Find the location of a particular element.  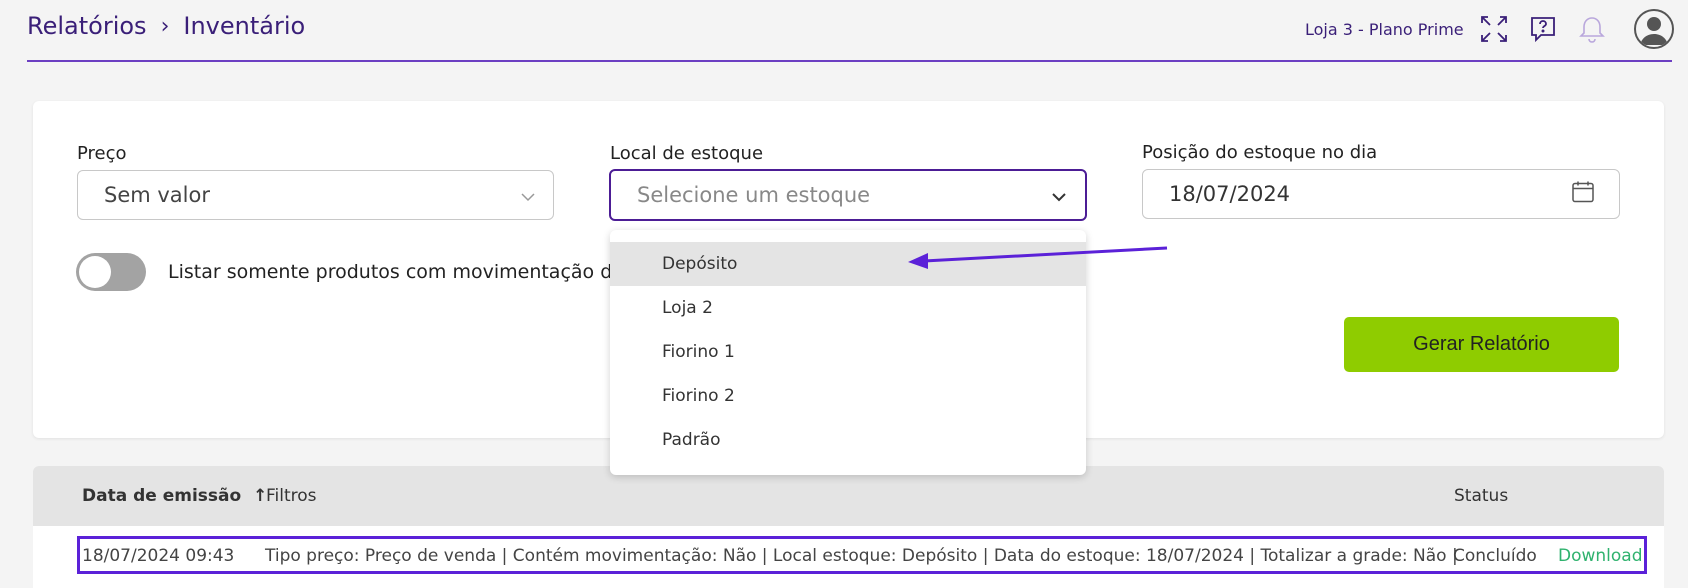

breadcrumb-item-relatorios: Relatórios is located at coordinates (87, 26).